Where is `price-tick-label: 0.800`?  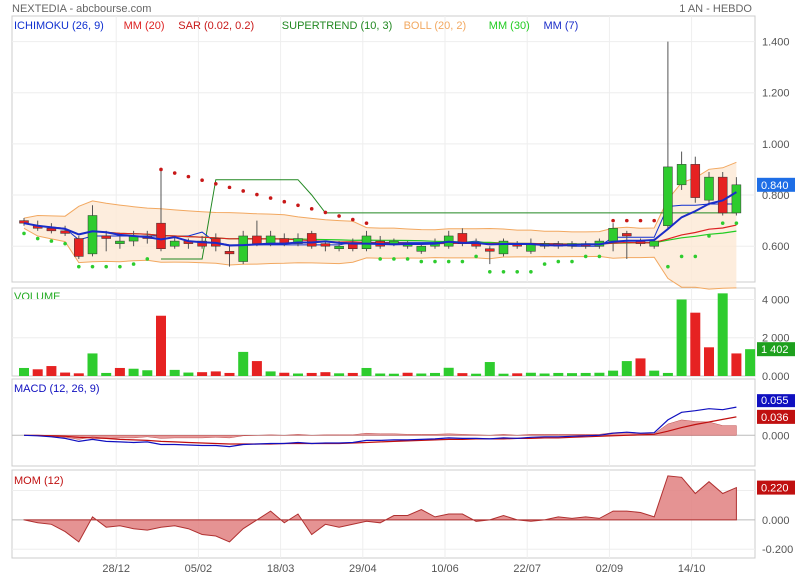
price-tick-label: 0.800 is located at coordinates (776, 196).